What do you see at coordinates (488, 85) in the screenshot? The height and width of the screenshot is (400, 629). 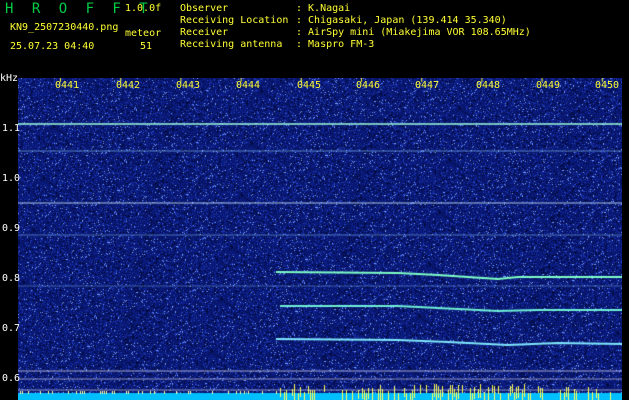 I see `time-tick-label: 0448` at bounding box center [488, 85].